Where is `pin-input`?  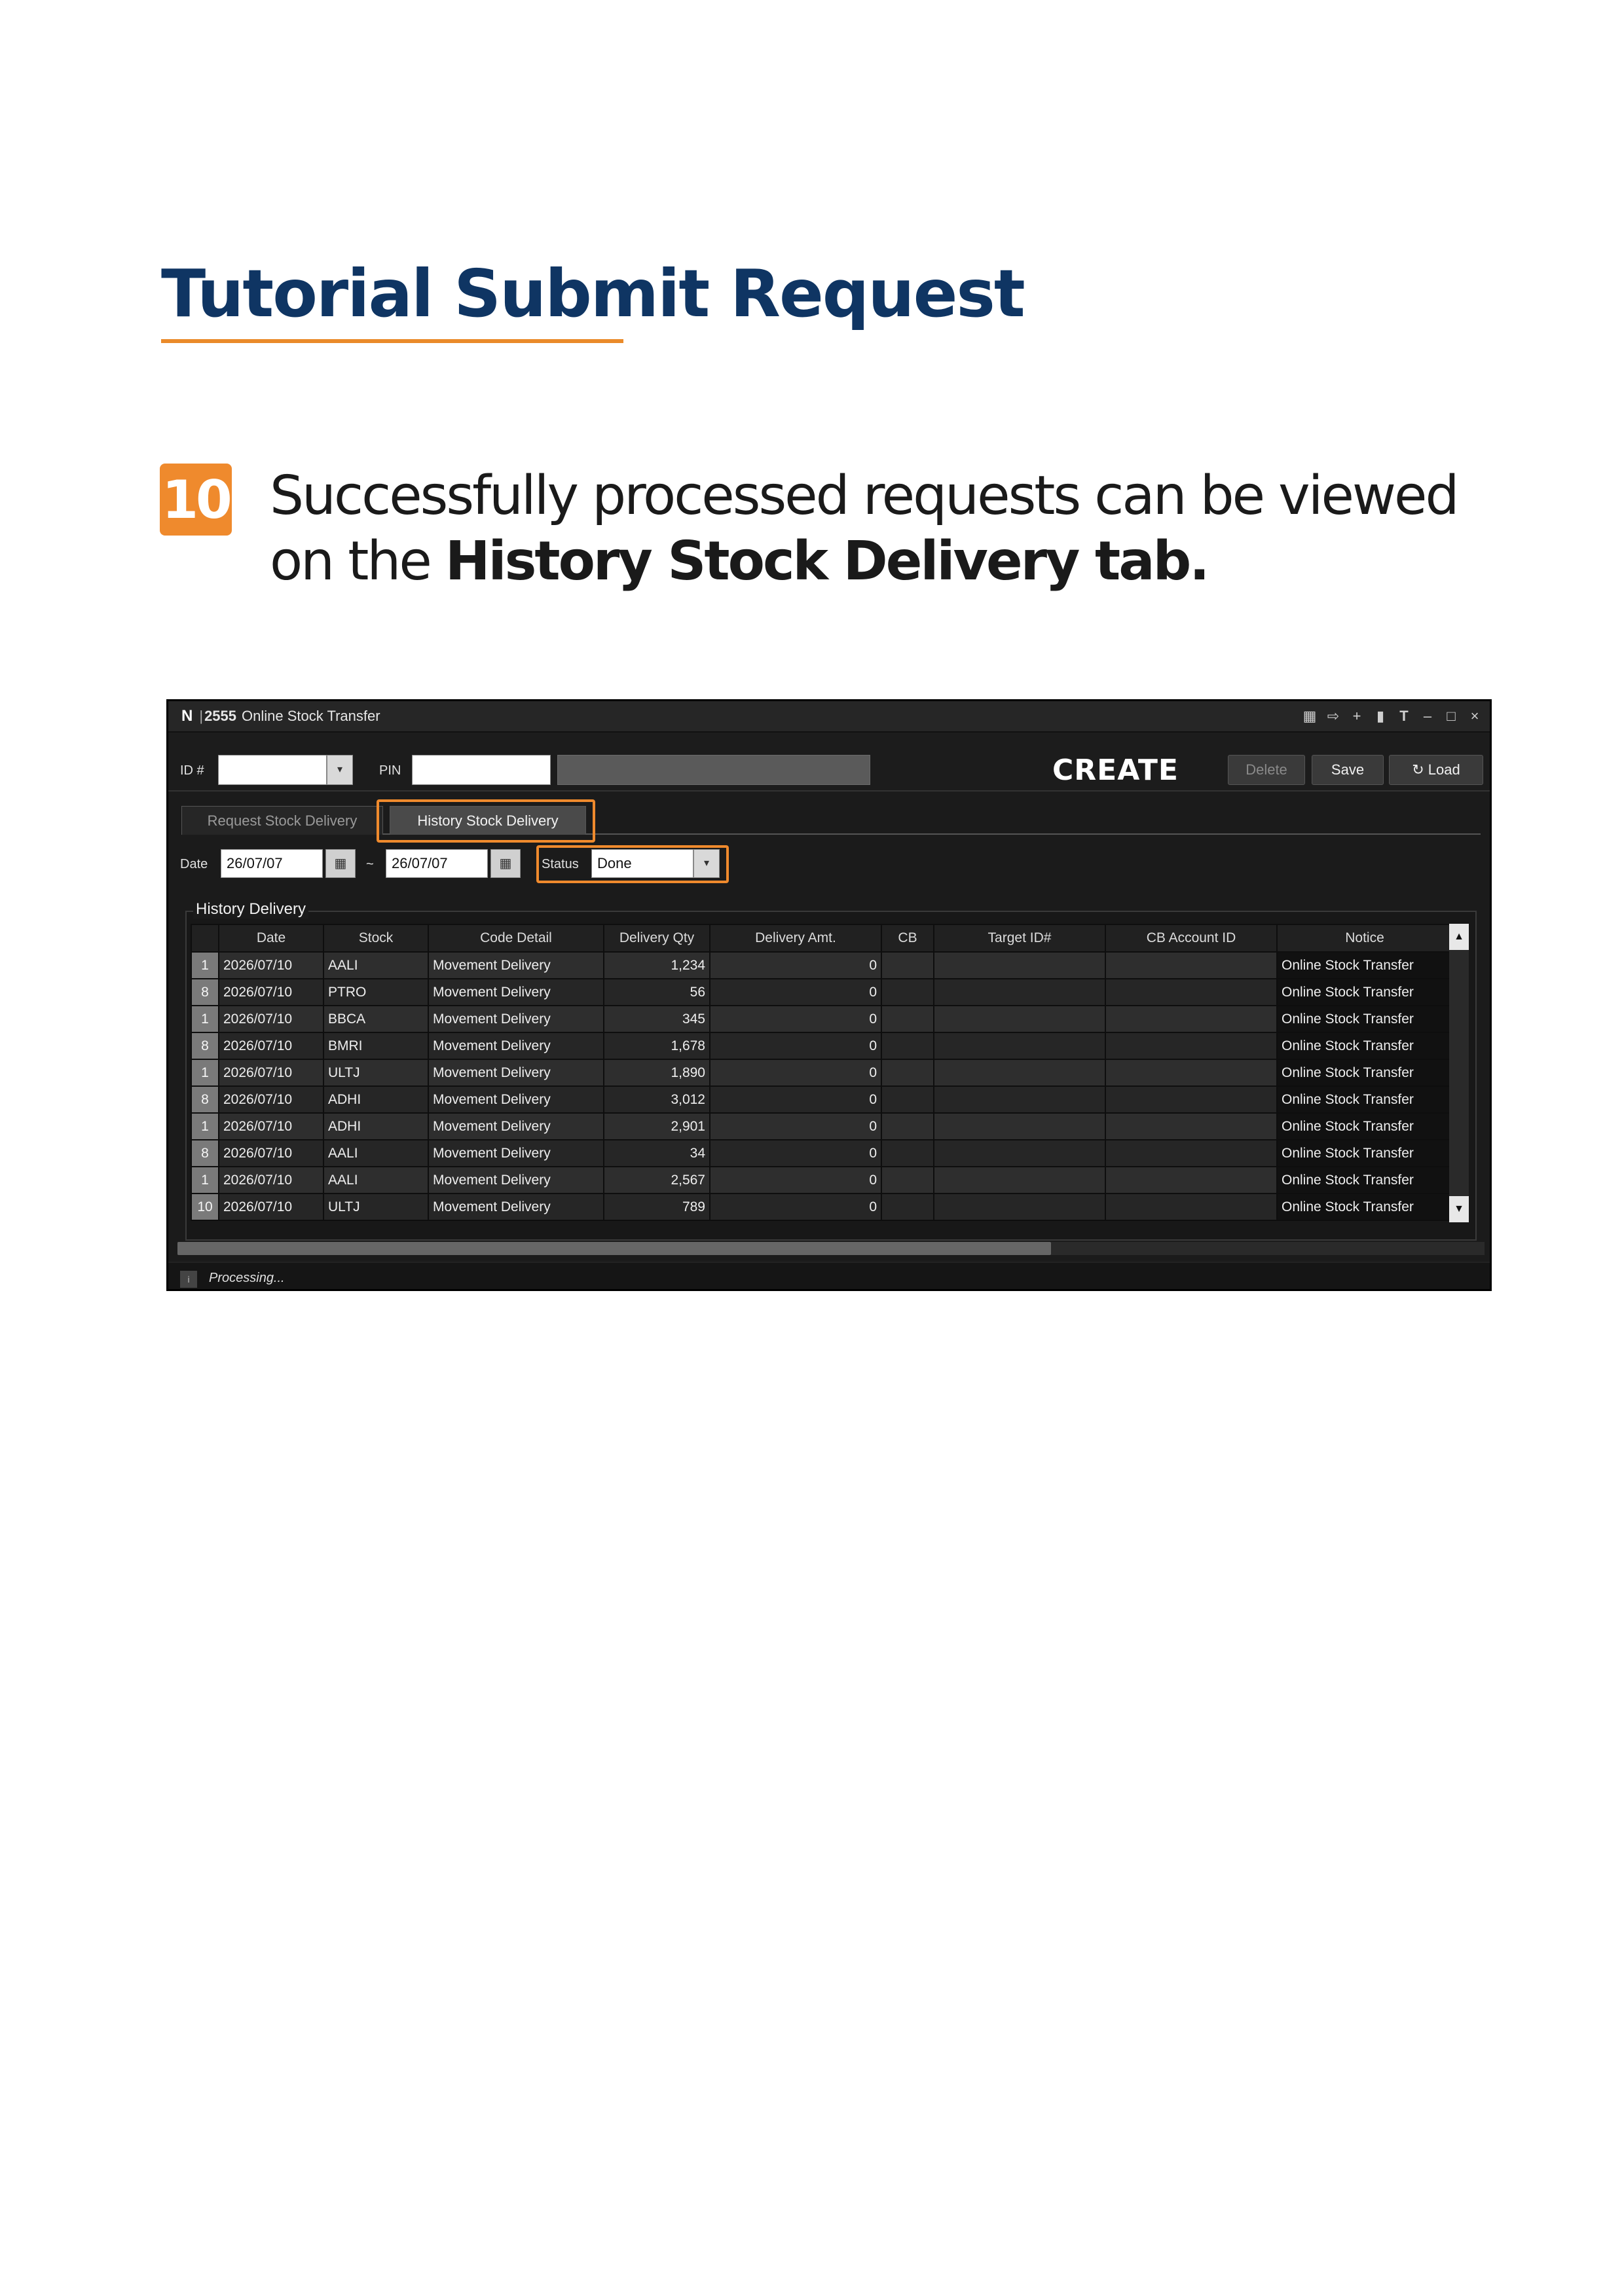
pin-input is located at coordinates (481, 770).